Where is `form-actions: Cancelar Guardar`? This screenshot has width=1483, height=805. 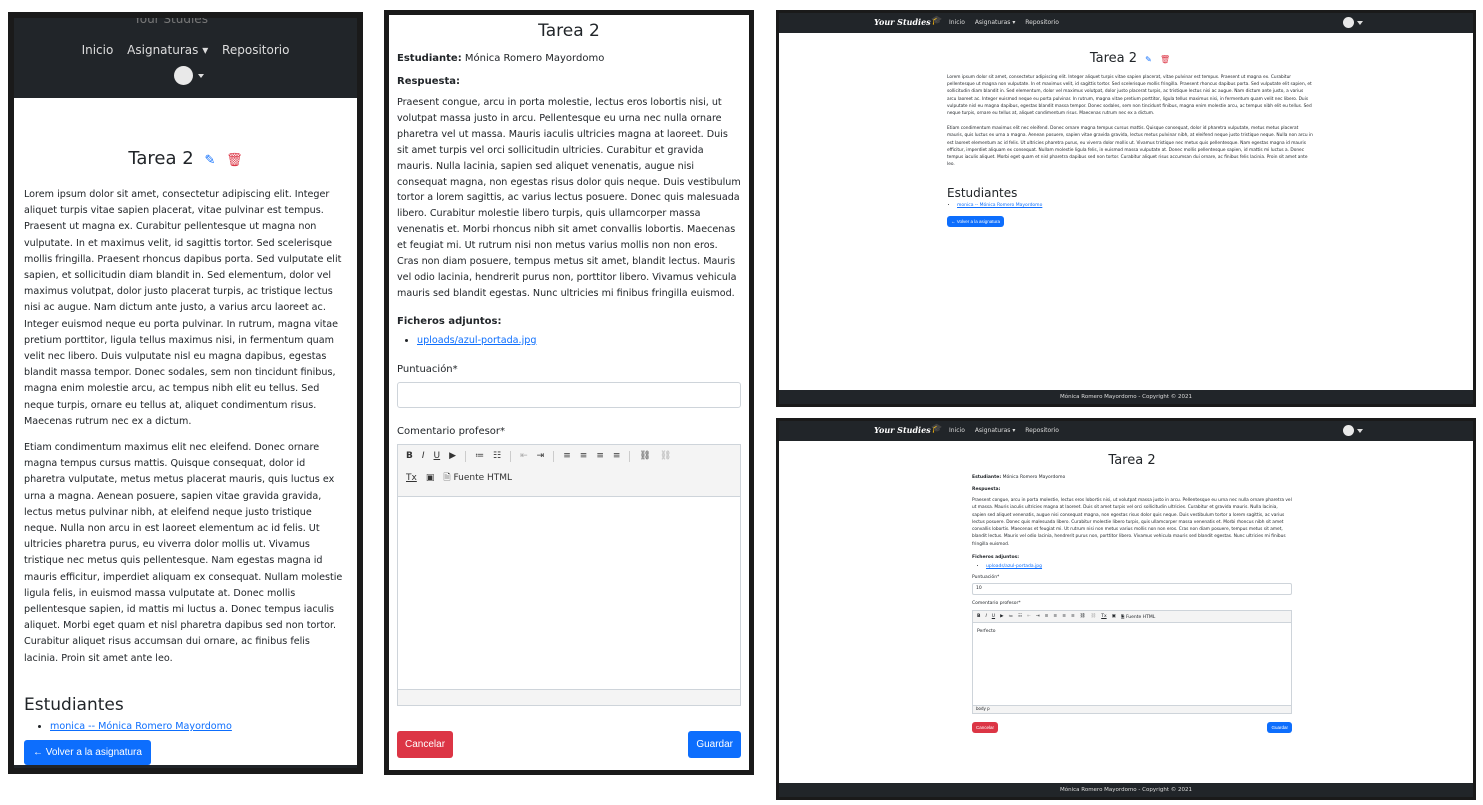
form-actions: Cancelar Guardar is located at coordinates (569, 744).